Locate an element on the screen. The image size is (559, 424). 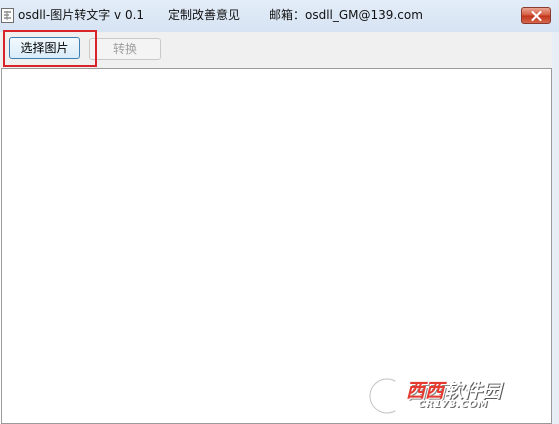
convert-button: 转换 is located at coordinates (125, 49).